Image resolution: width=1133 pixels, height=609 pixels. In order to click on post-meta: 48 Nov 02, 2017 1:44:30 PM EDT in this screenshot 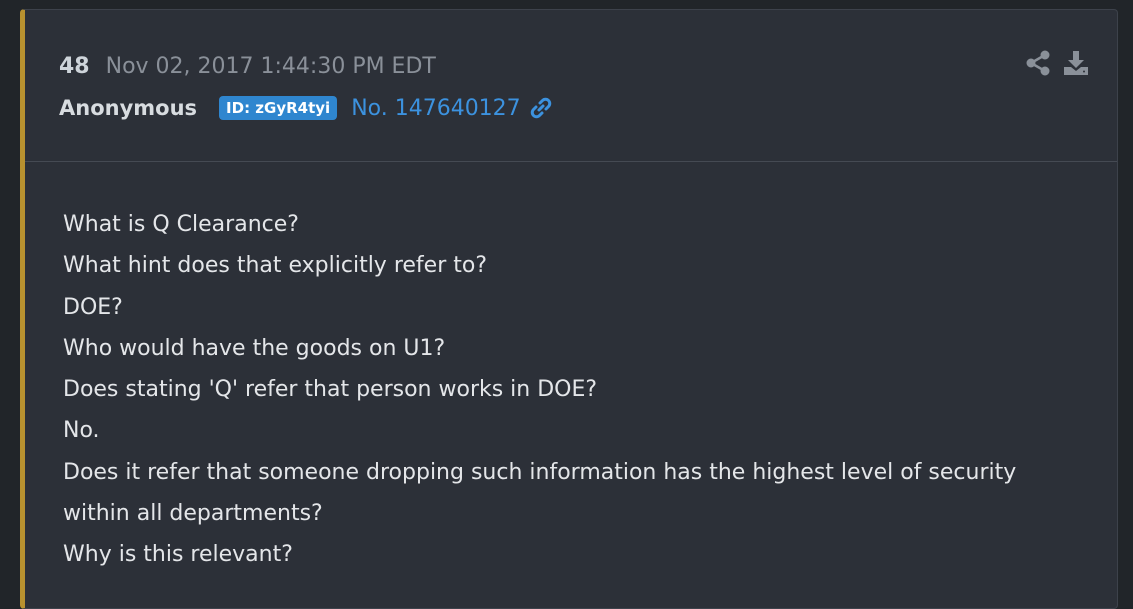, I will do `click(247, 66)`.